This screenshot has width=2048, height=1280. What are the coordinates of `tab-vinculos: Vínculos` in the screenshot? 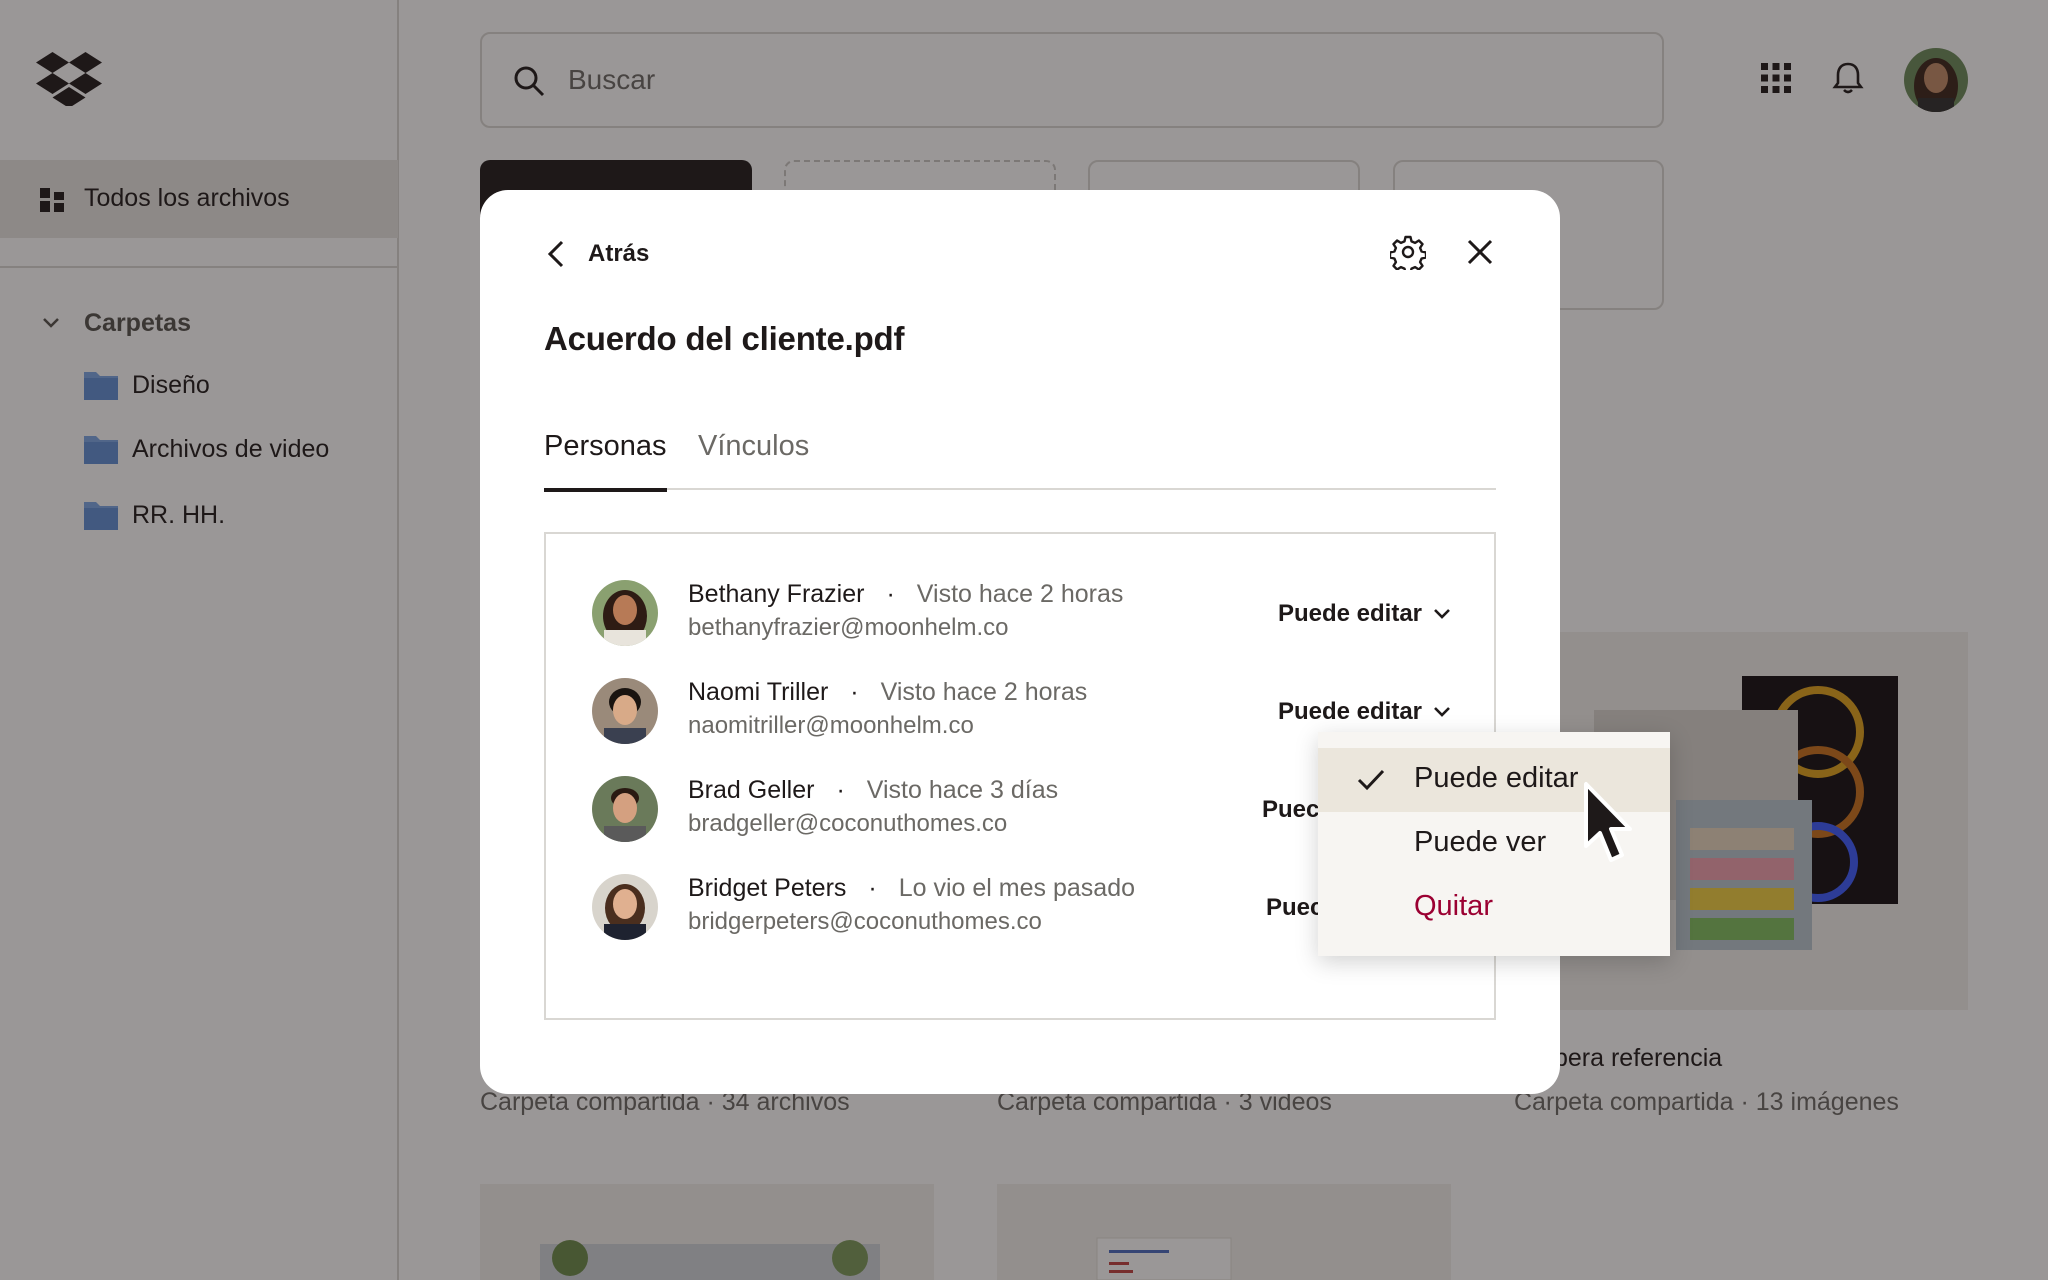 It's located at (753, 460).